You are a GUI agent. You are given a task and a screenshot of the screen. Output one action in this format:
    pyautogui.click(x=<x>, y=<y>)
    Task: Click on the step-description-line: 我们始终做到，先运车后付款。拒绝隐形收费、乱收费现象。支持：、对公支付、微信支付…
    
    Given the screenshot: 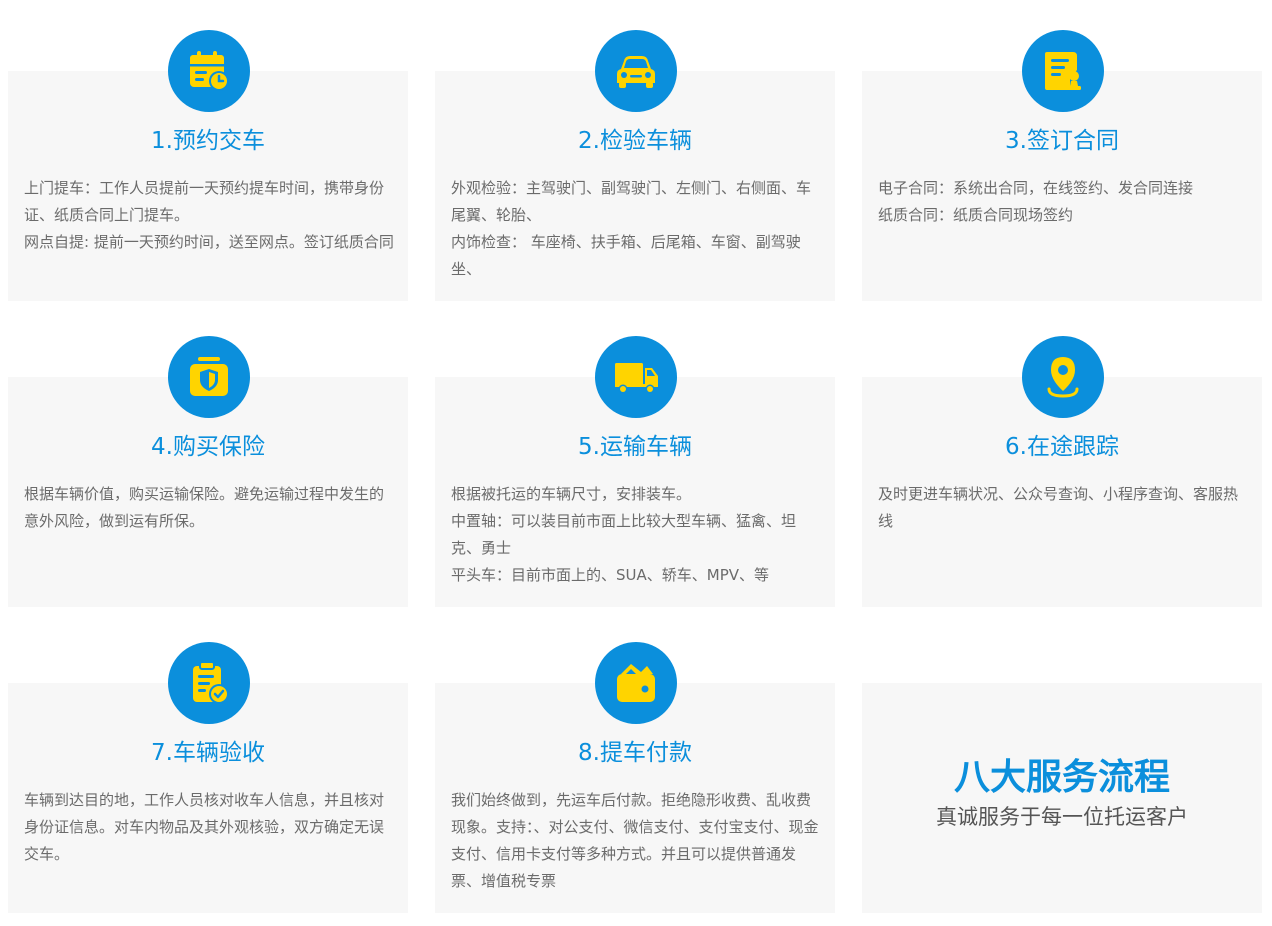 What is the action you would take?
    pyautogui.click(x=635, y=840)
    